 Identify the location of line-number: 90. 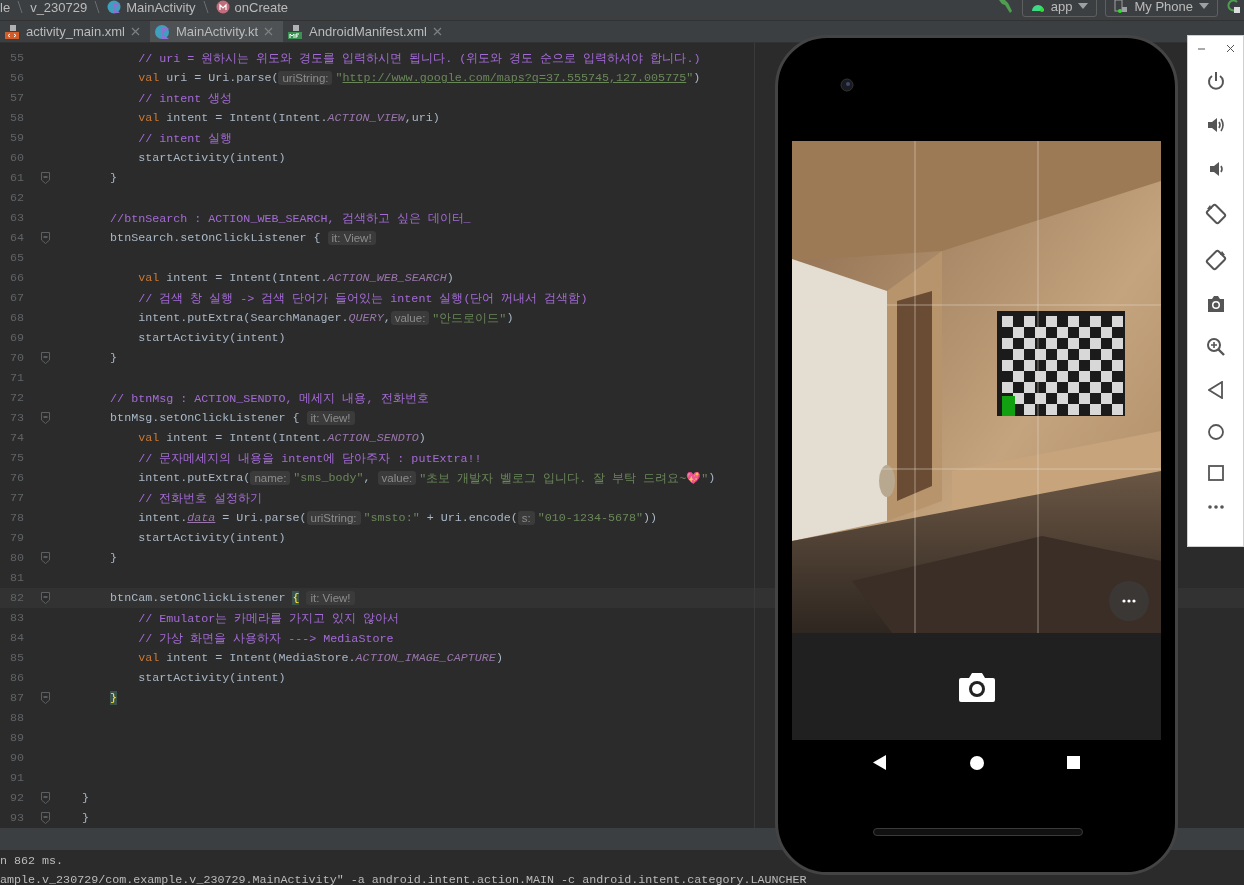
(16, 758).